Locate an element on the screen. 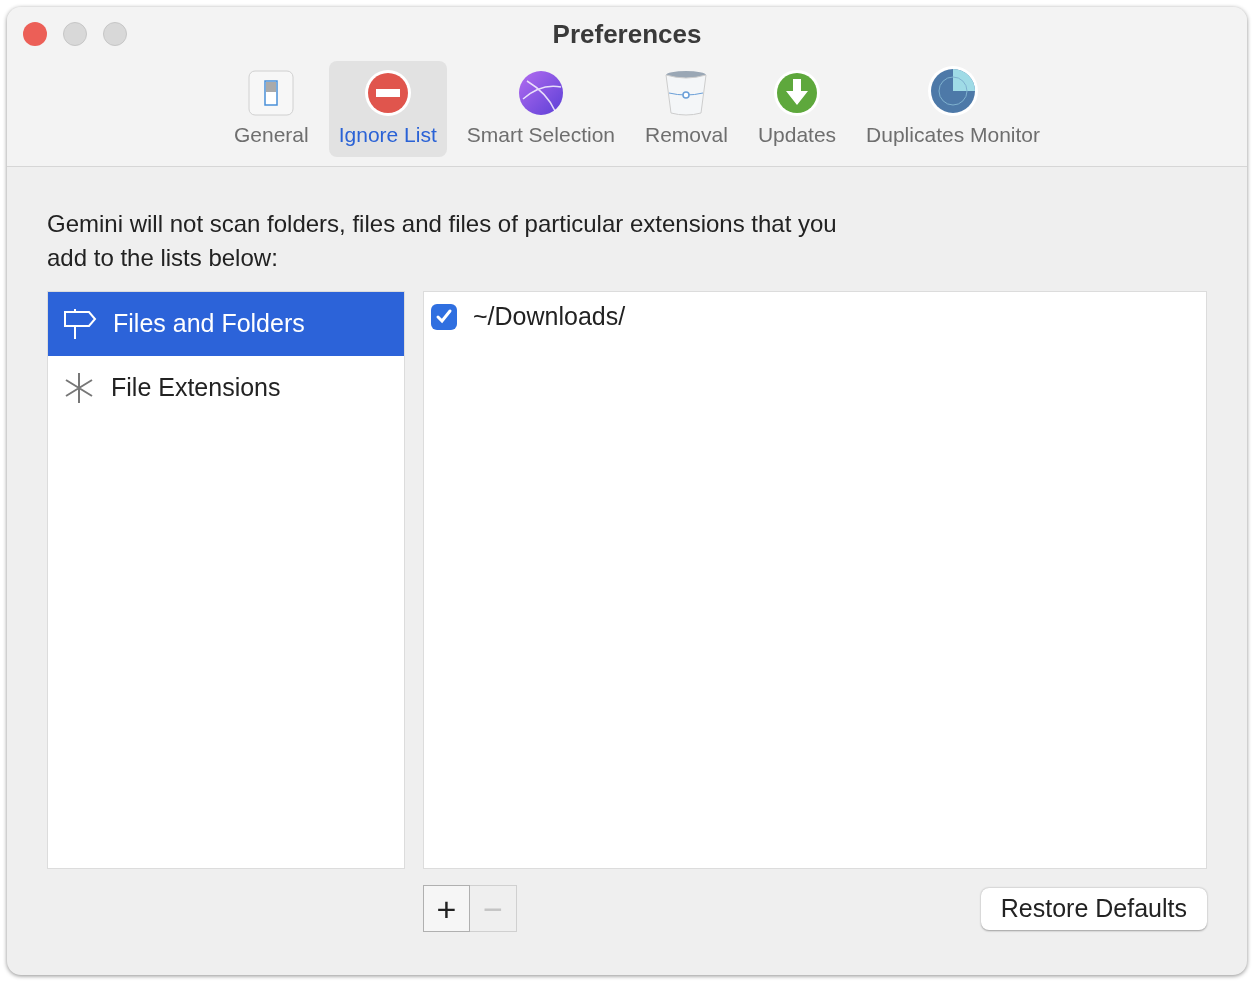 Image resolution: width=1260 pixels, height=988 pixels. restore-defaults-button: Restore Defaults is located at coordinates (1093, 908).